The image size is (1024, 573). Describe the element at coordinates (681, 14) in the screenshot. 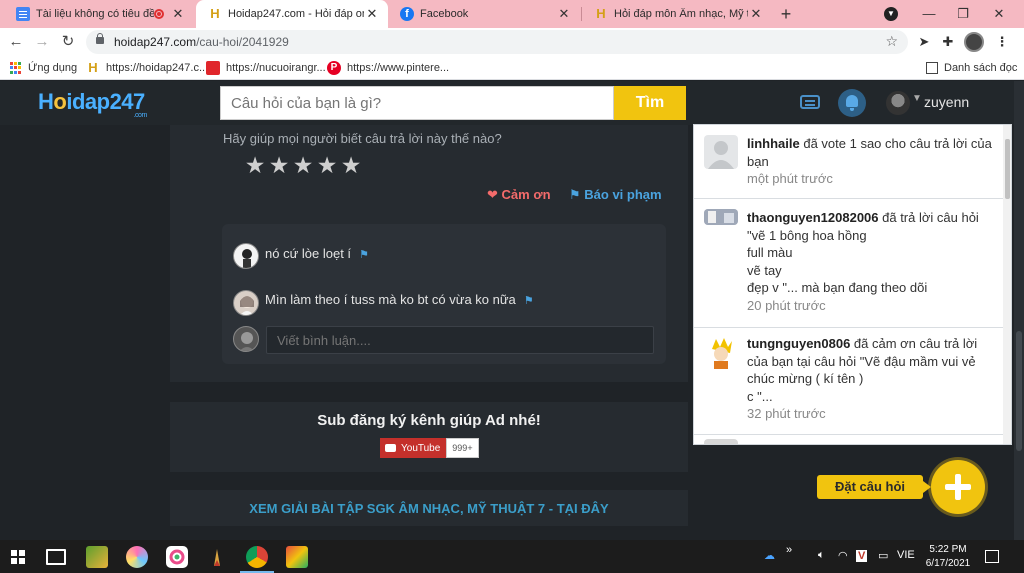

I see `tab-title: Hỏi đáp môn Âm nhạc, Mỹ thuật` at that location.